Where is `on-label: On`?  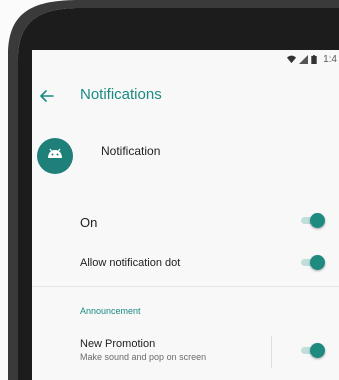 on-label: On is located at coordinates (89, 222).